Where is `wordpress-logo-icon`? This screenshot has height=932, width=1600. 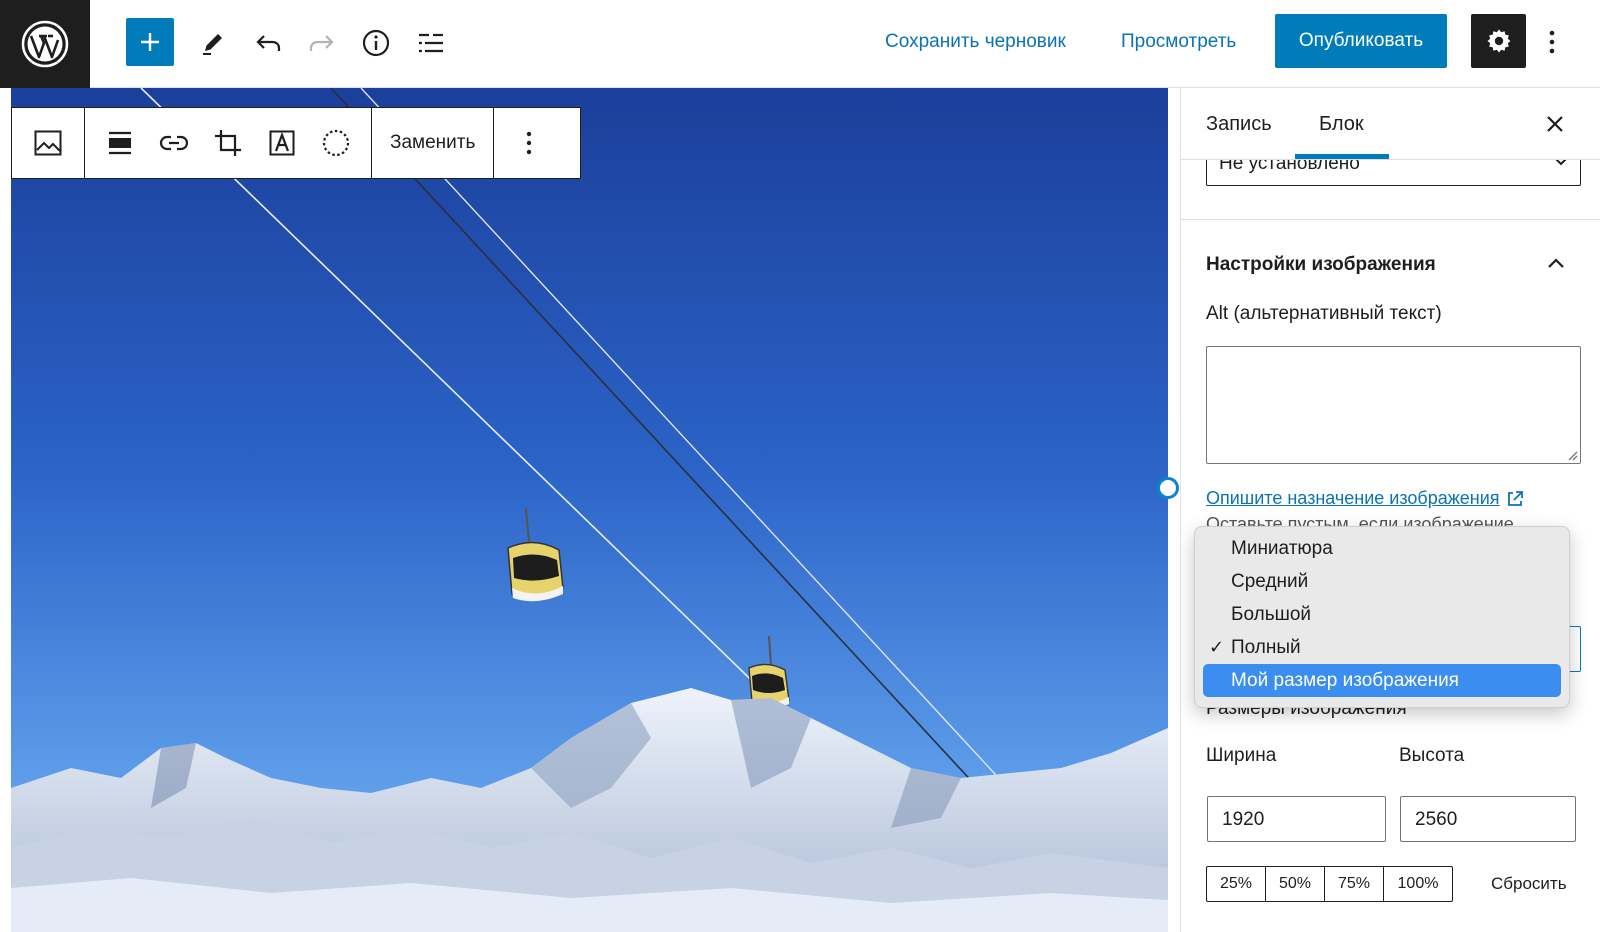 wordpress-logo-icon is located at coordinates (45, 44).